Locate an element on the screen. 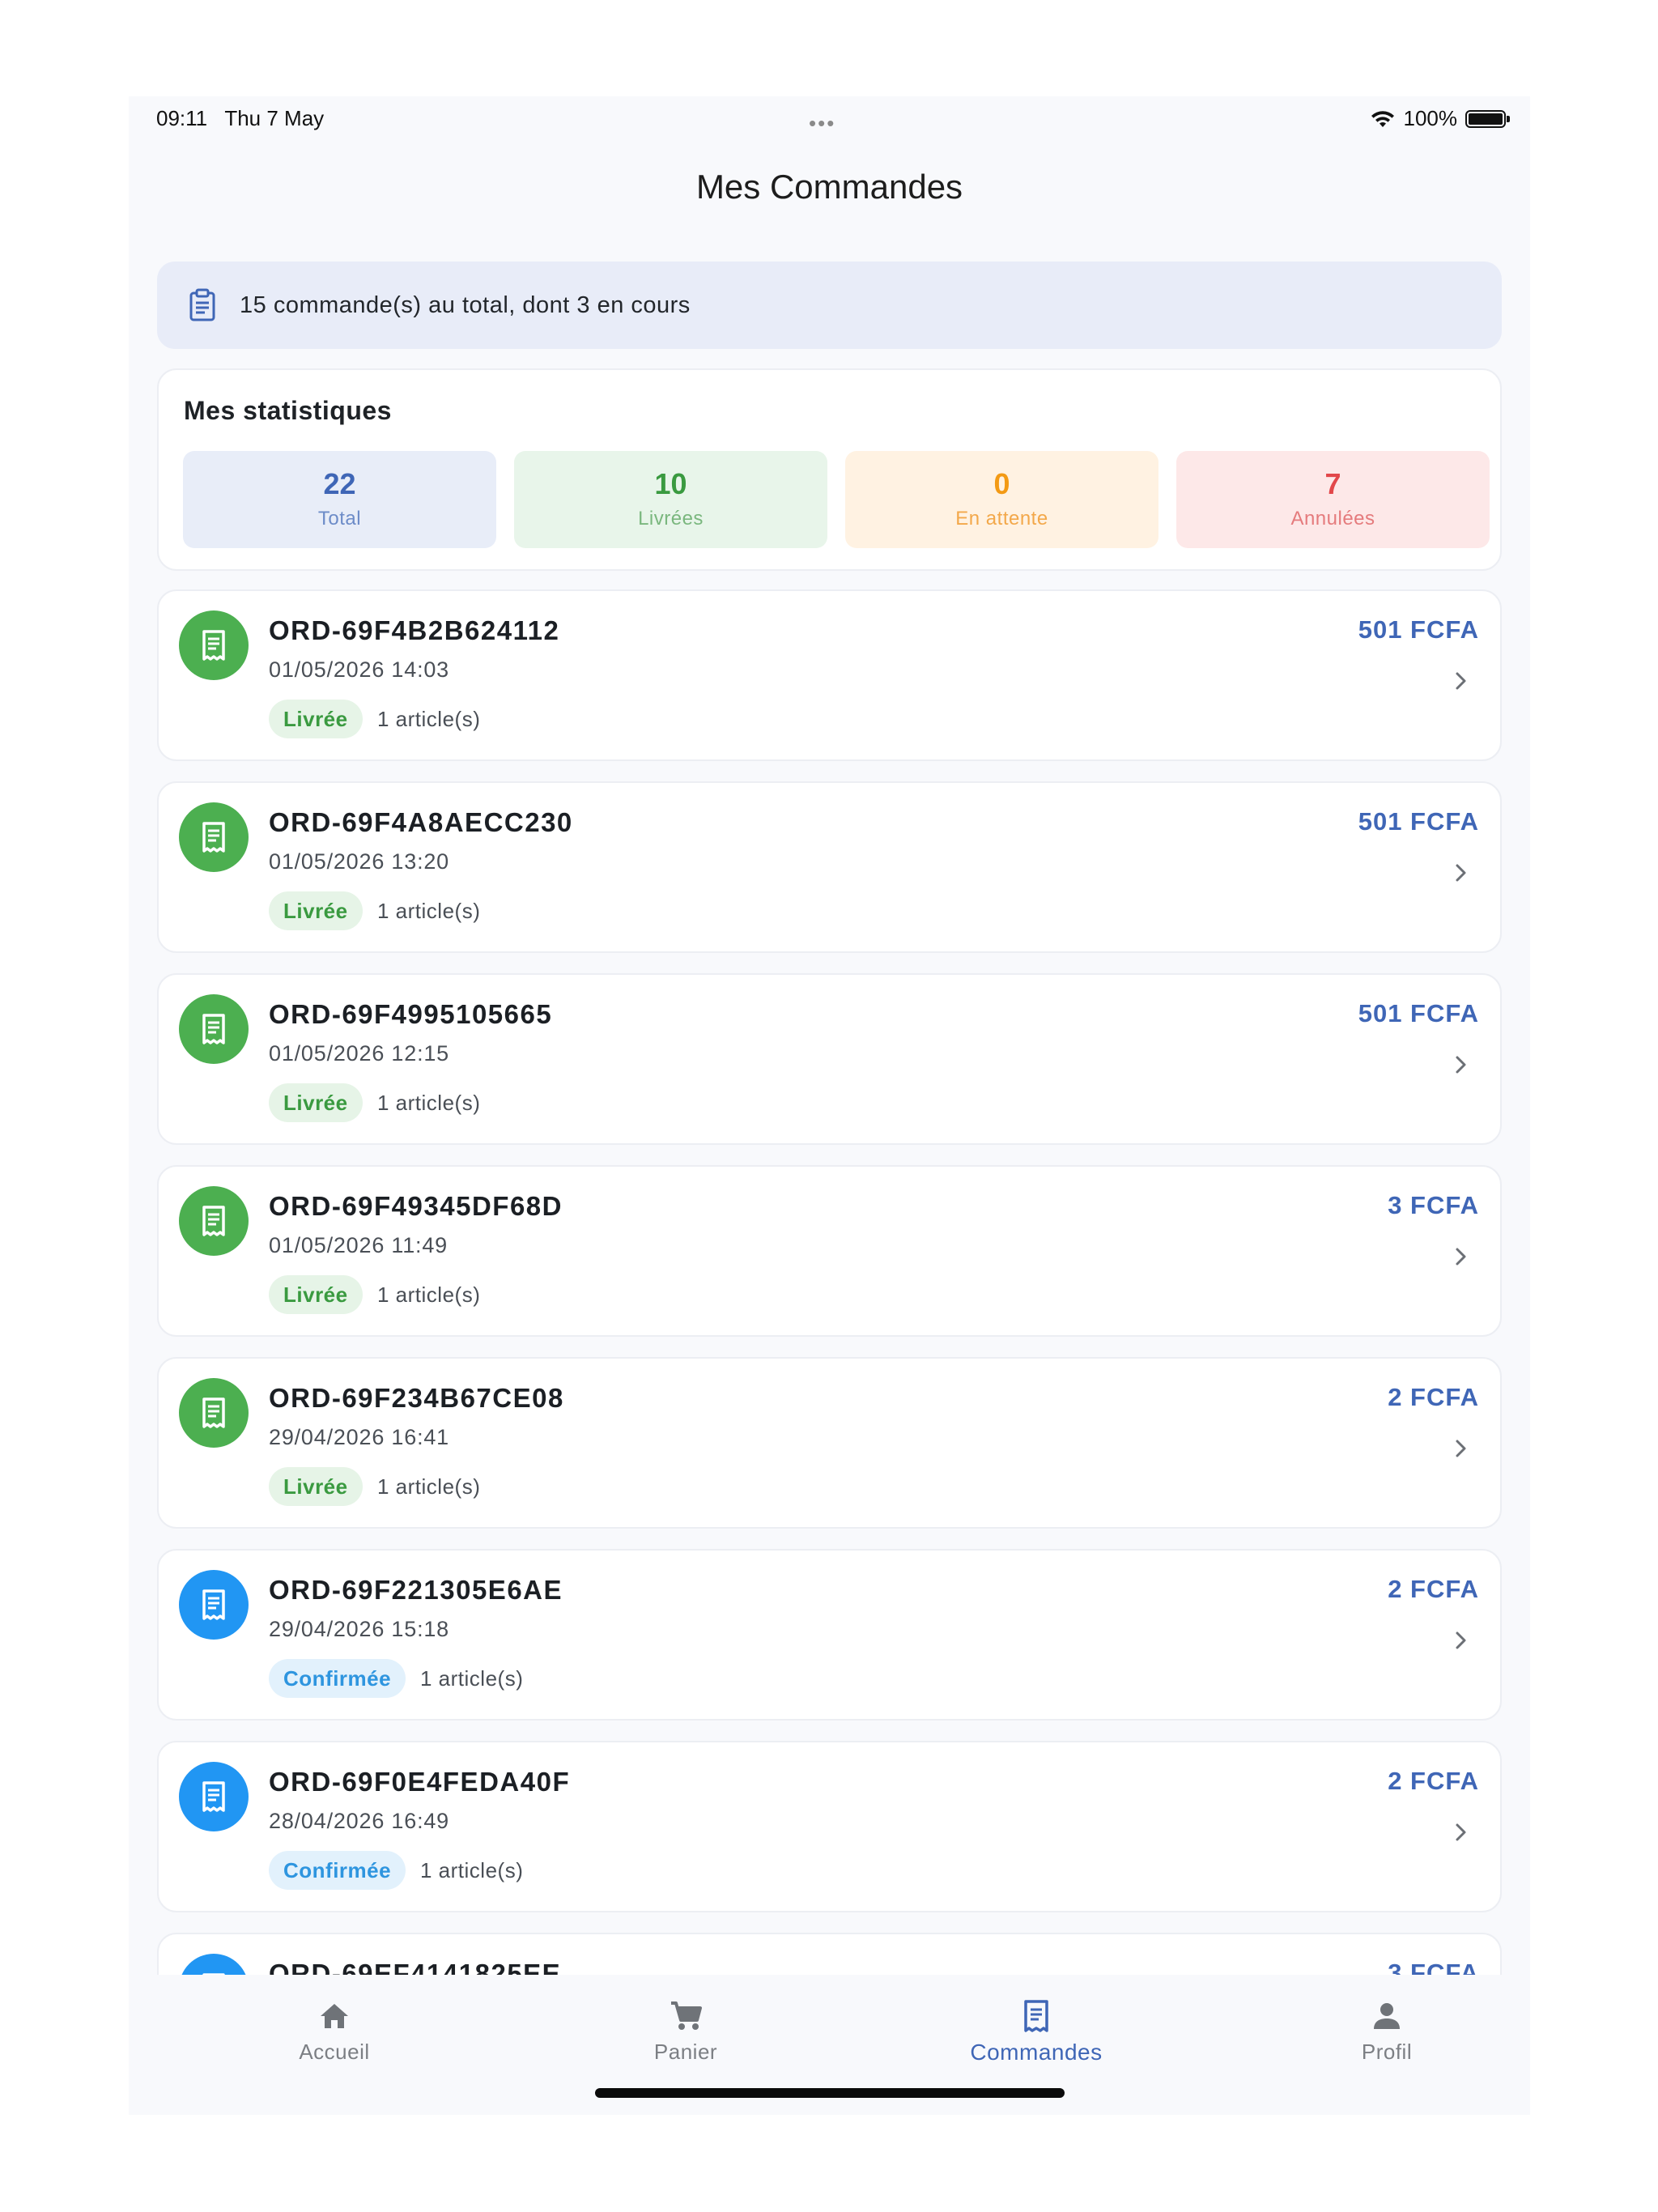 This screenshot has width=1658, height=2212. status-right: 100% is located at coordinates (1440, 119).